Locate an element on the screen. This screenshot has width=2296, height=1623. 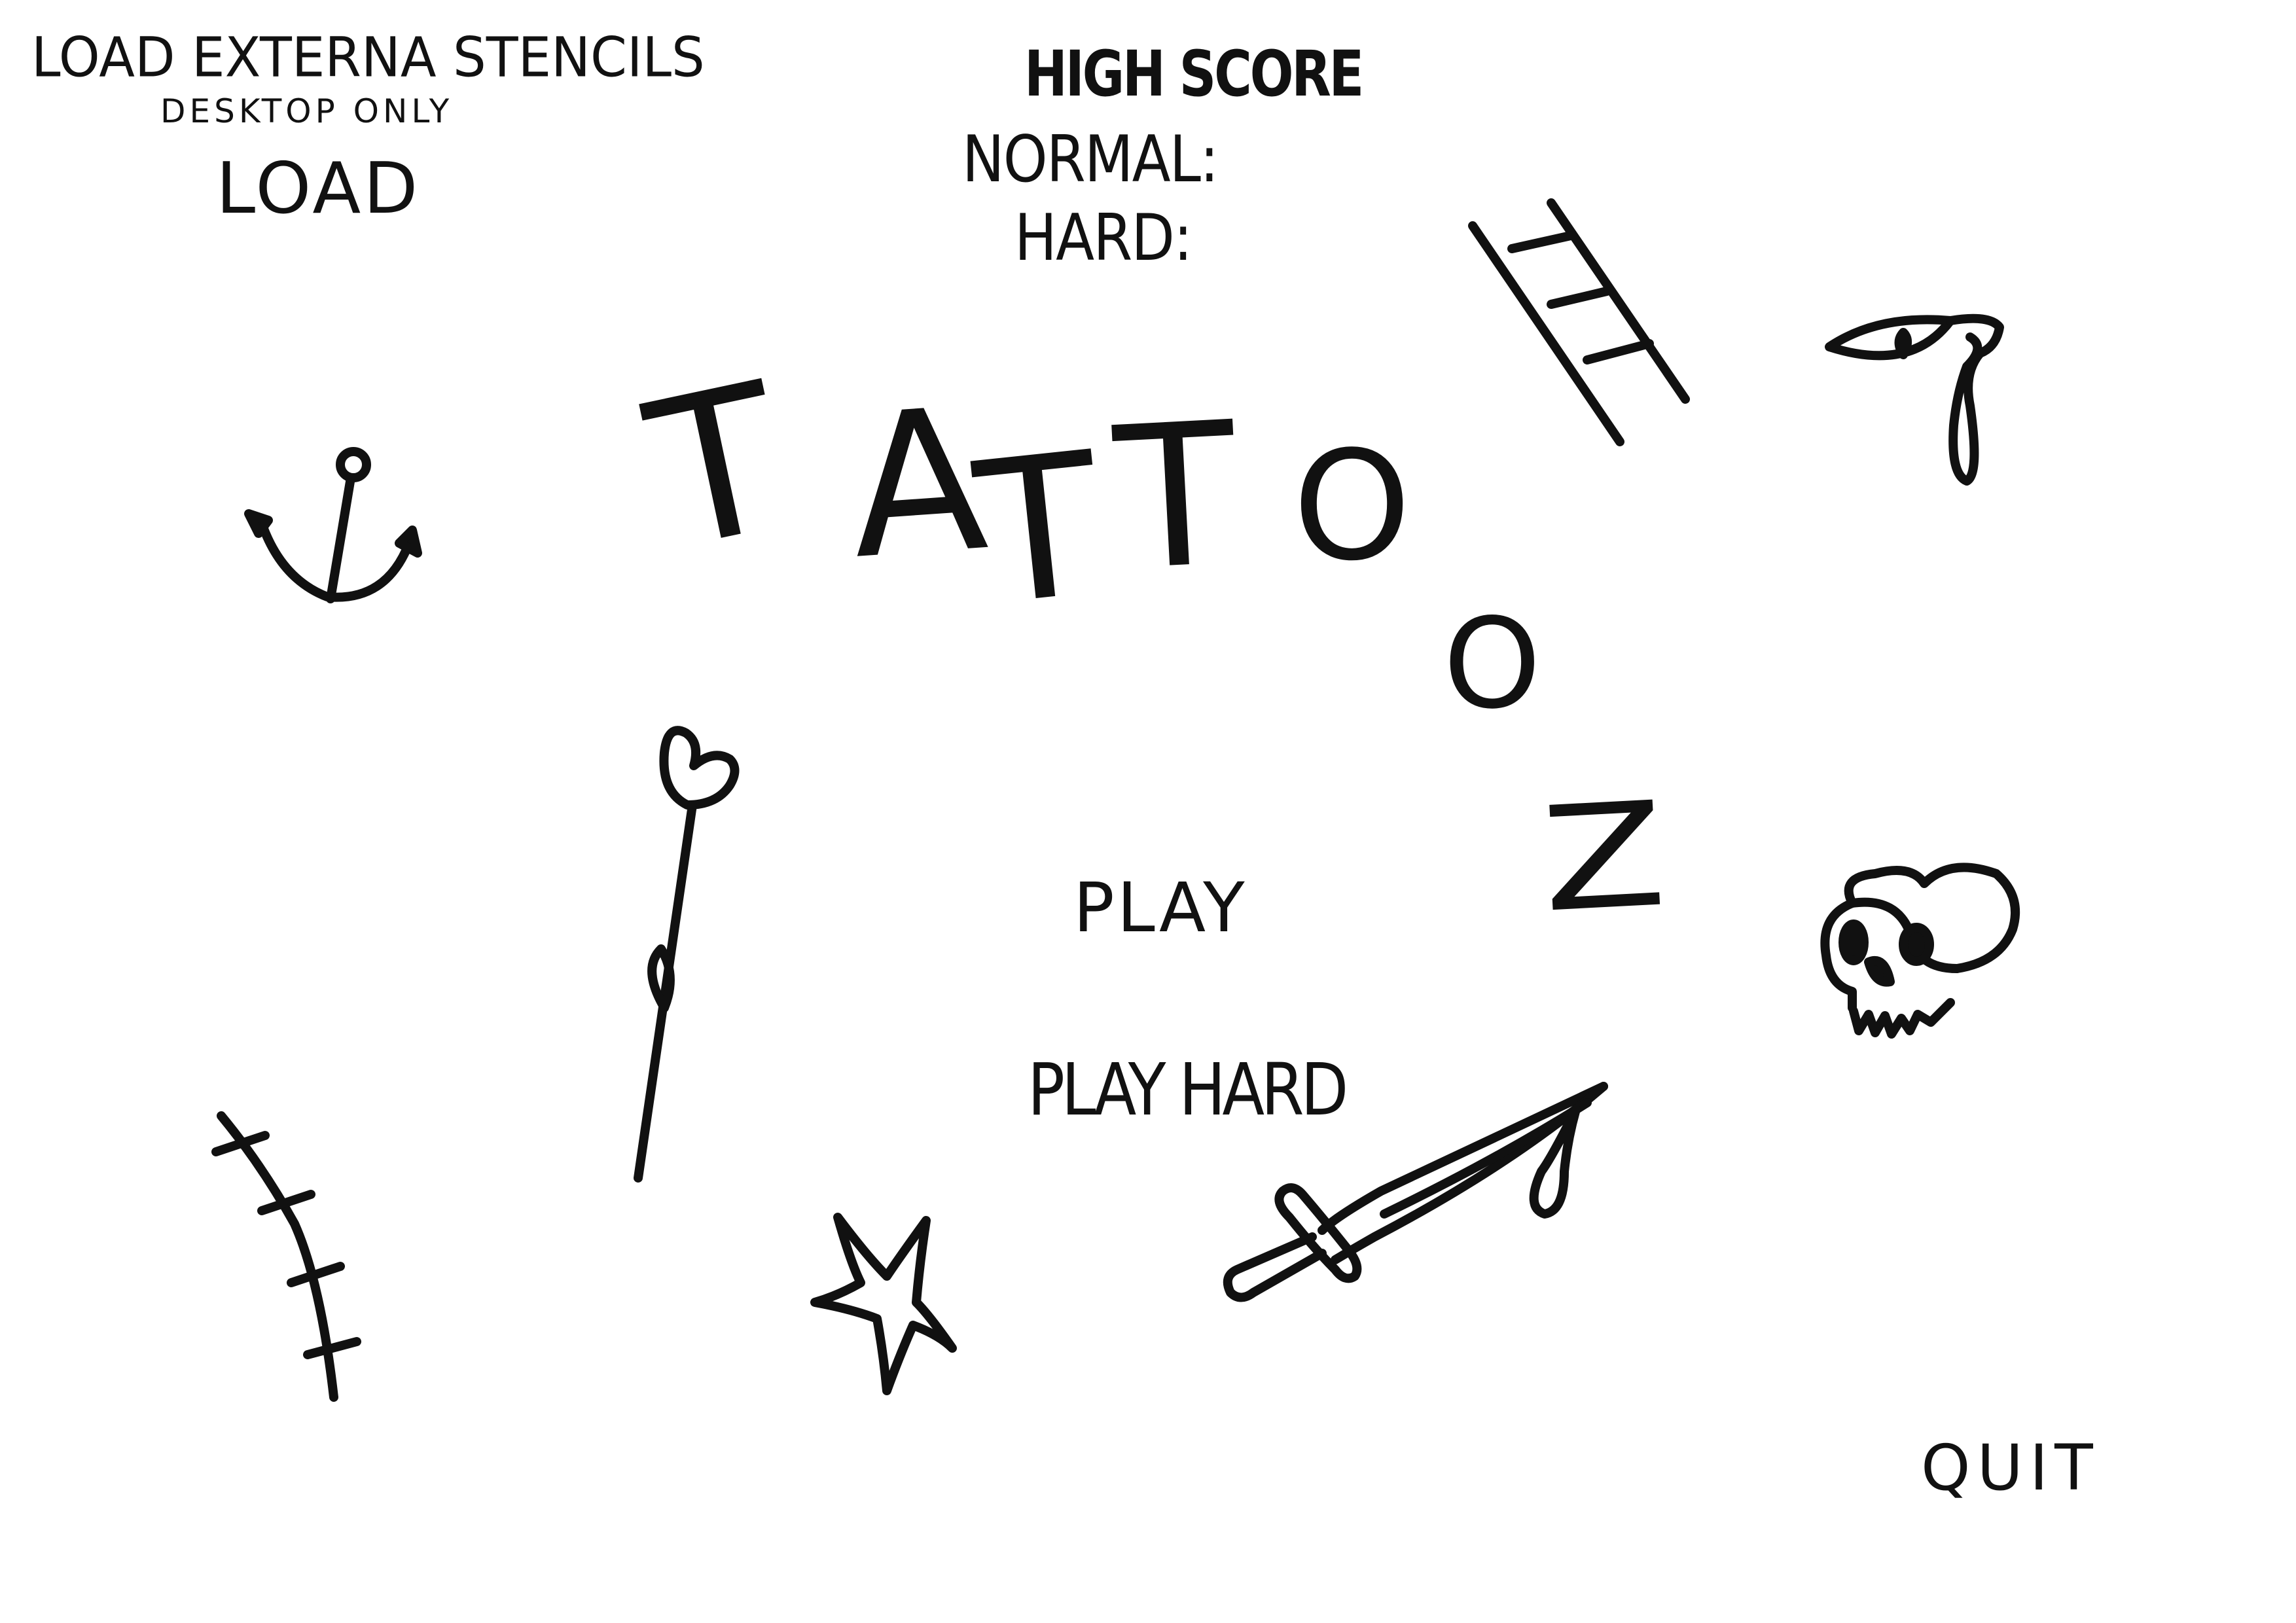
flower-icon is located at coordinates (687, 954).